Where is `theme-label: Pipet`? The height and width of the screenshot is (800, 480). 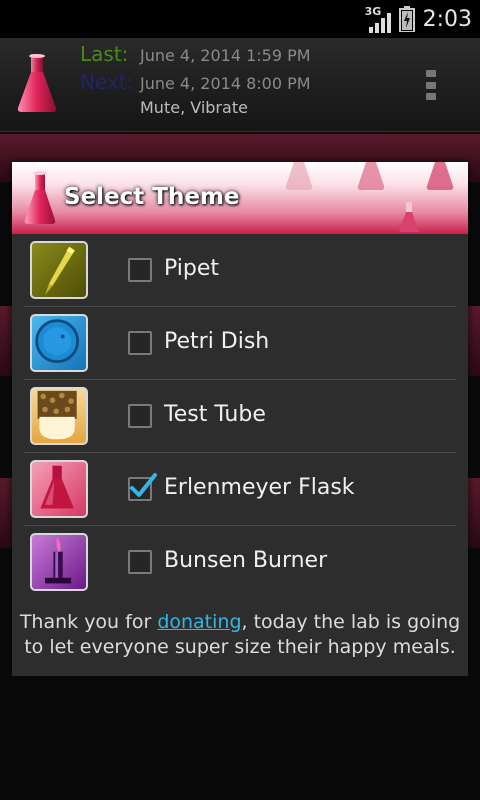
theme-label: Pipet is located at coordinates (192, 268).